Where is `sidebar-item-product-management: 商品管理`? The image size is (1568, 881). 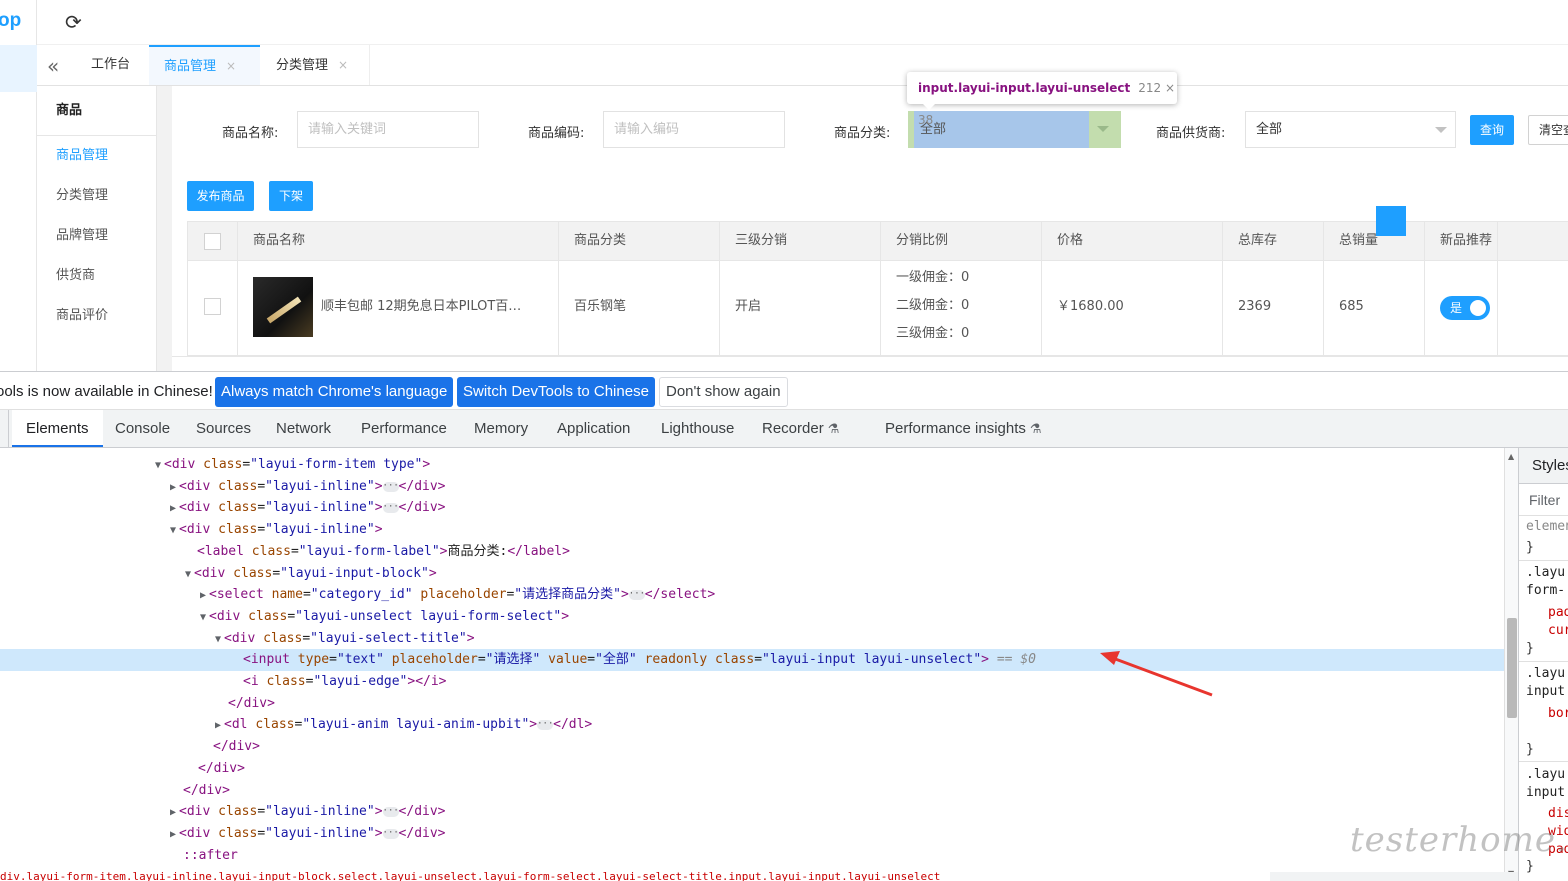 sidebar-item-product-management: 商品管理 is located at coordinates (96, 156).